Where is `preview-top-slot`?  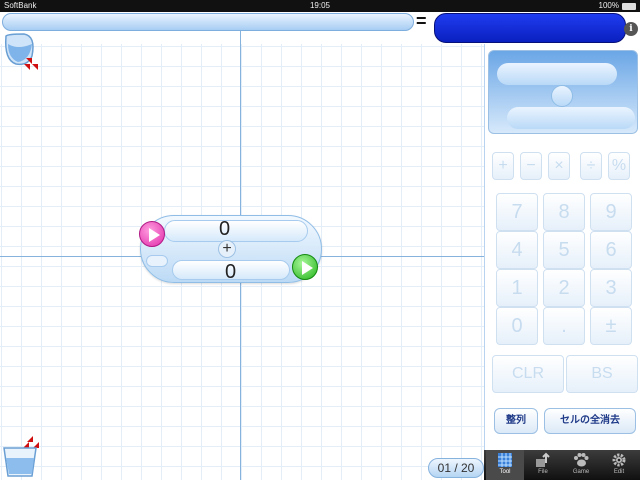
preview-top-slot is located at coordinates (557, 74).